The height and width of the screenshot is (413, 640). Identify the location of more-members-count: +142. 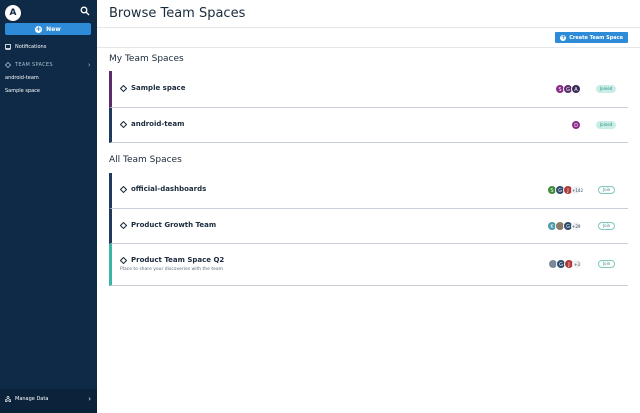
(577, 190).